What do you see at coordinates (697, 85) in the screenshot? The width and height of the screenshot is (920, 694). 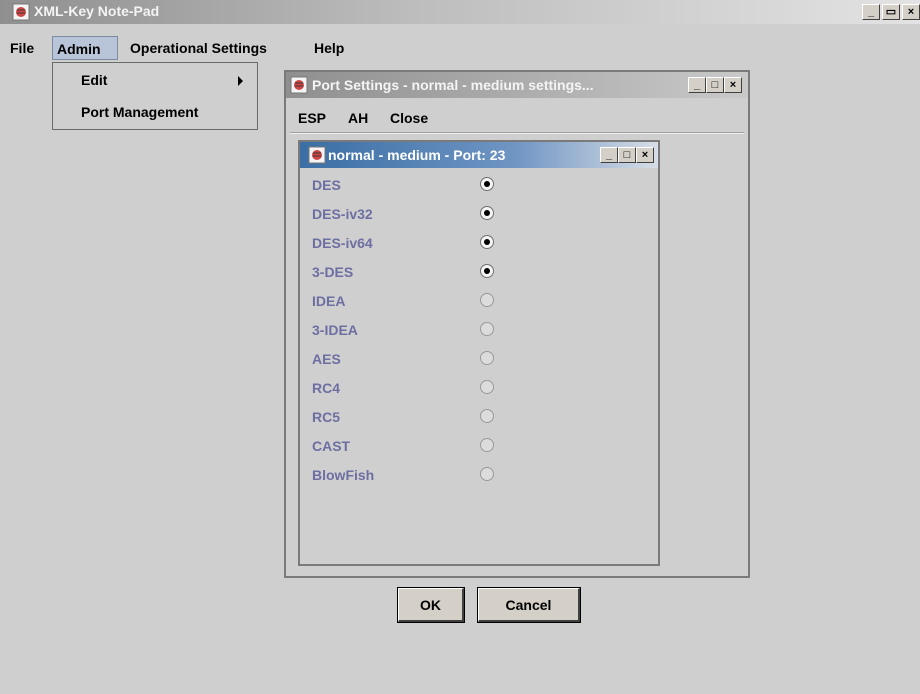 I see `port-minimize-button: _` at bounding box center [697, 85].